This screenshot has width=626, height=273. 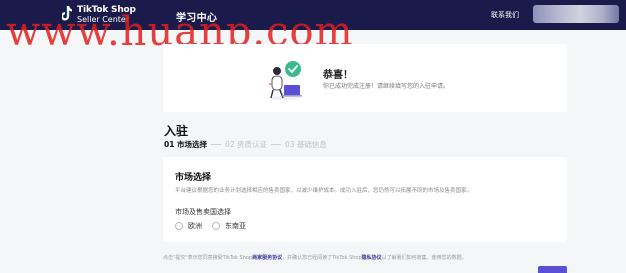 I want to click on radio-southeast-asia-label: 东南亚, so click(x=235, y=226).